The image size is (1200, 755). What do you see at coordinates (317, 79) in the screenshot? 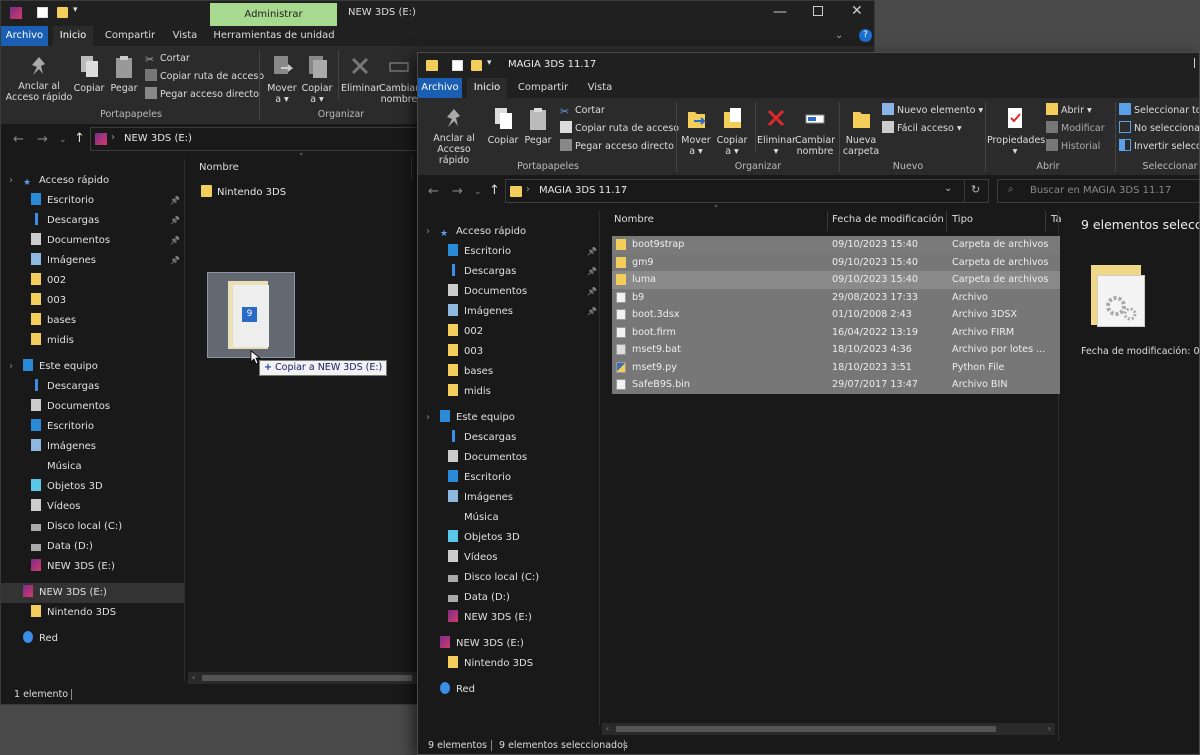
I see `copy-to-button: Copiar a ▾` at bounding box center [317, 79].